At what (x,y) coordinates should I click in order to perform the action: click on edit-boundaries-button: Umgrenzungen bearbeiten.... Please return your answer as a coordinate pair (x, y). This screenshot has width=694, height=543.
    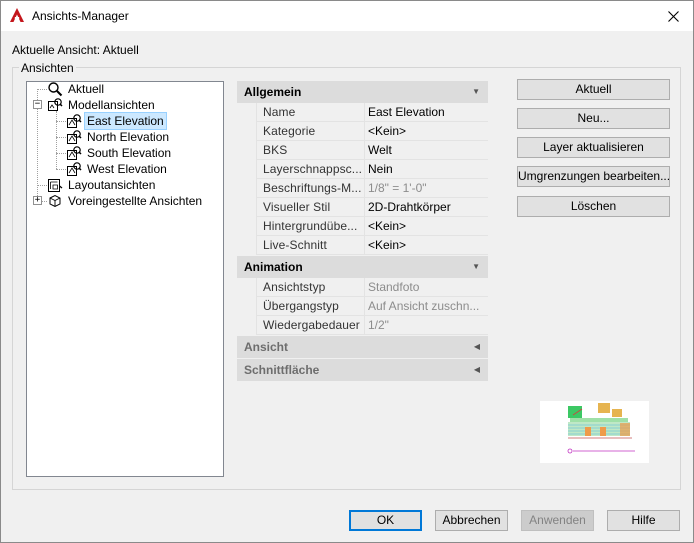
    Looking at the image, I should click on (593, 176).